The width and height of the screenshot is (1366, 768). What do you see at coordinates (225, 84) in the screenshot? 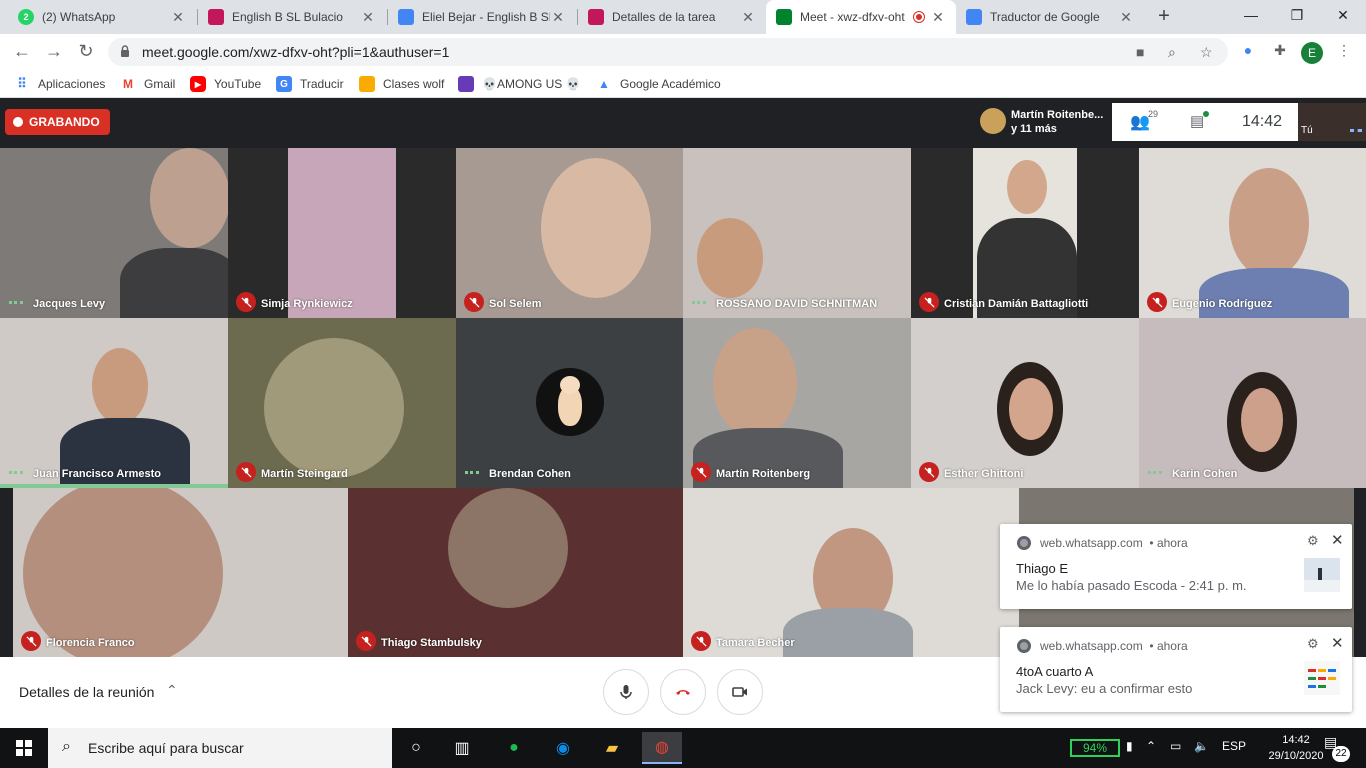
I see `bookmark-youtube: ▶ YouTube` at bounding box center [225, 84].